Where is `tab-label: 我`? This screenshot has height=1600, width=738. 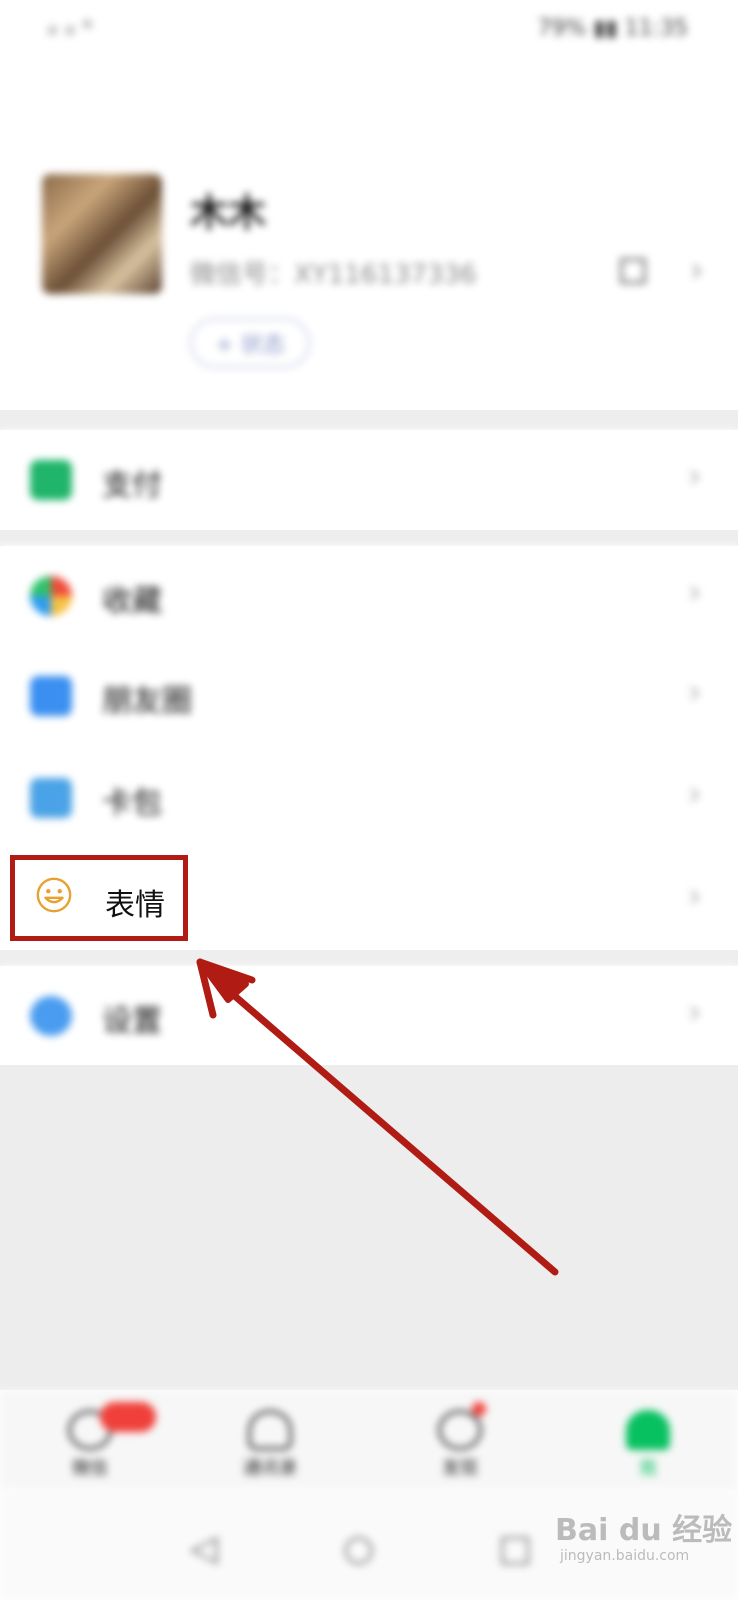 tab-label: 我 is located at coordinates (648, 1468).